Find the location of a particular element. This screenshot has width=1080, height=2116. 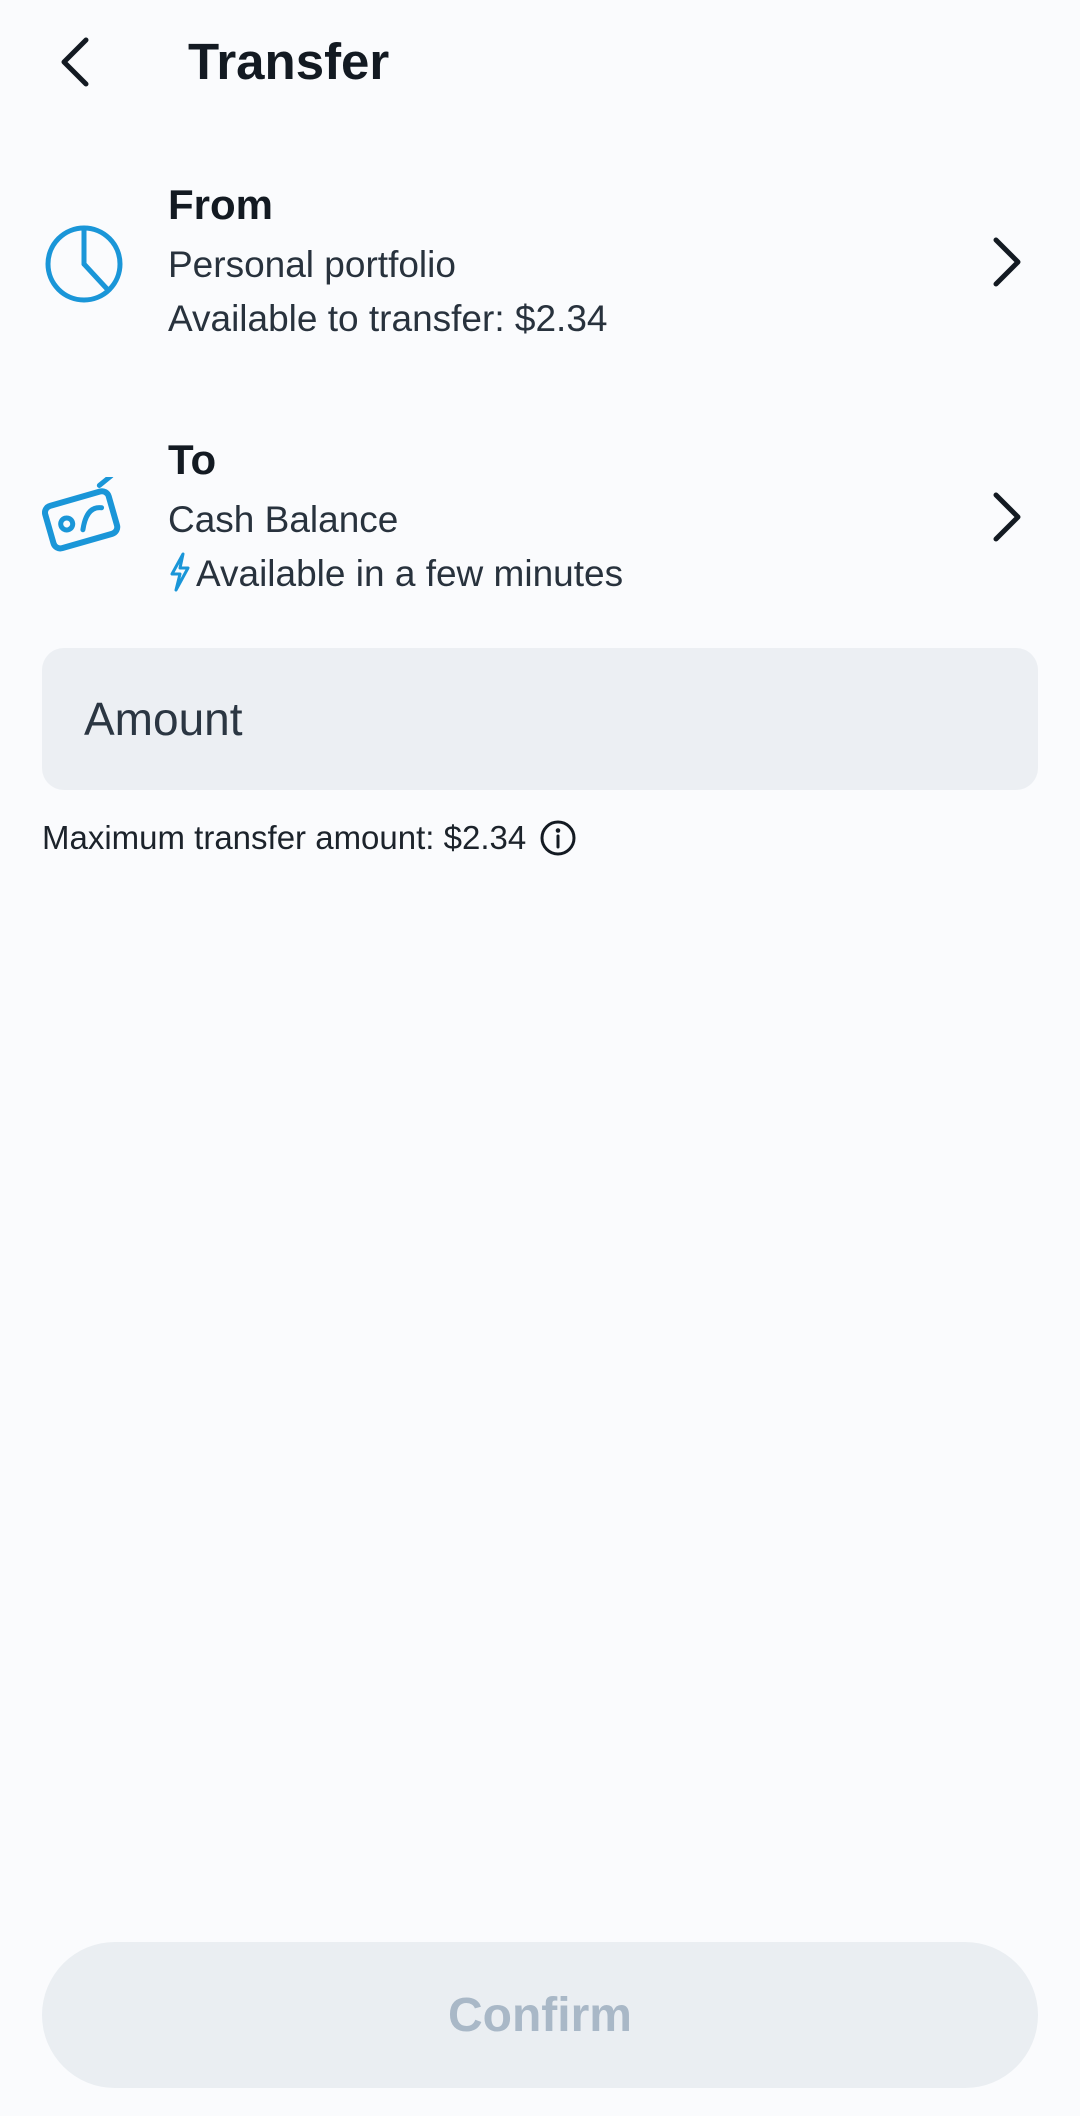

cash-wallet-icon is located at coordinates (84, 519).